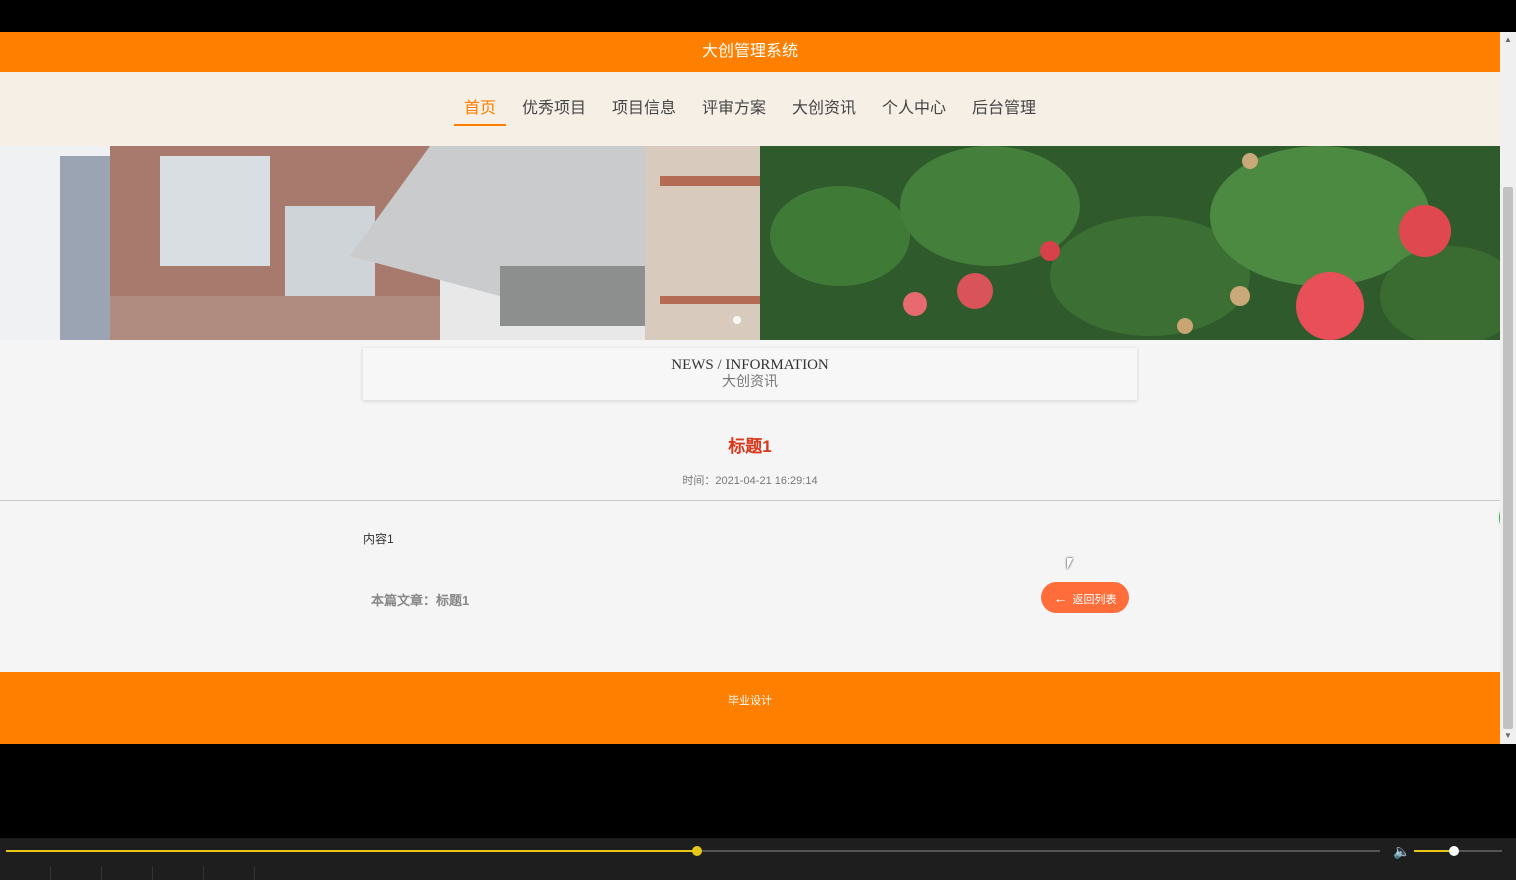  Describe the element at coordinates (750, 701) in the screenshot. I see `footer-text: 毕业设计` at that location.